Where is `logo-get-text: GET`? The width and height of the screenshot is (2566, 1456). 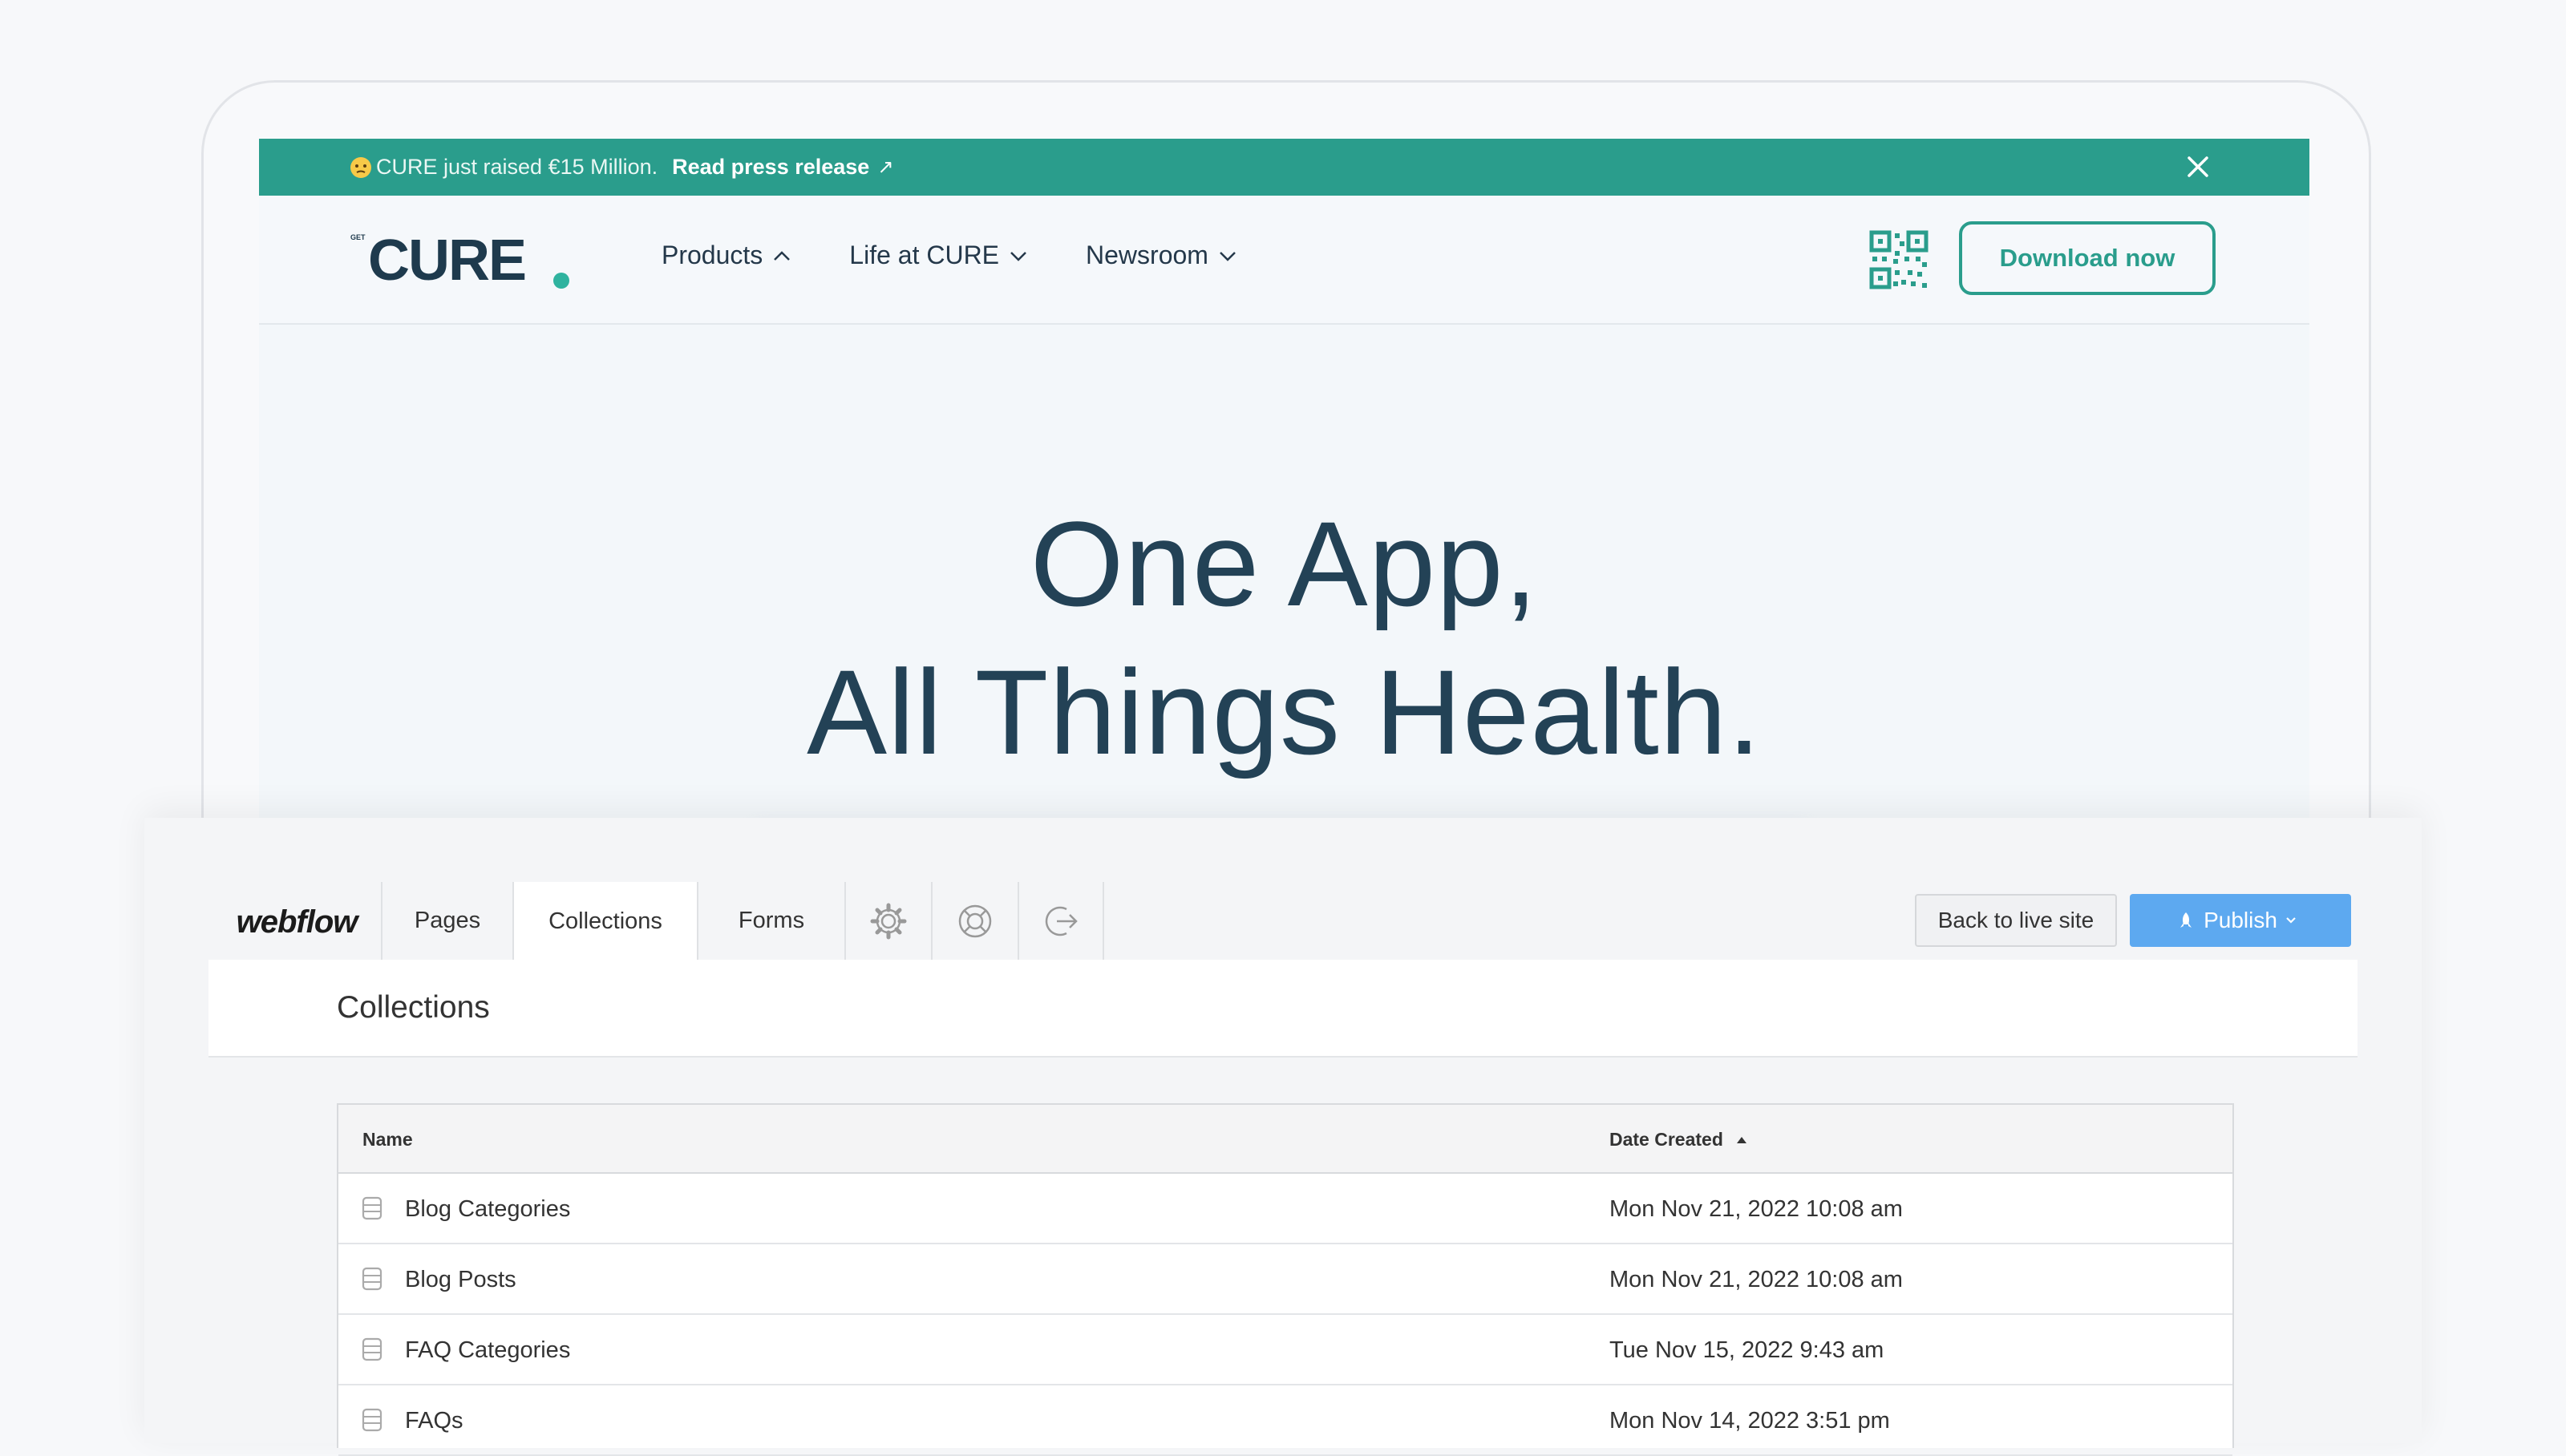 logo-get-text: GET is located at coordinates (358, 237).